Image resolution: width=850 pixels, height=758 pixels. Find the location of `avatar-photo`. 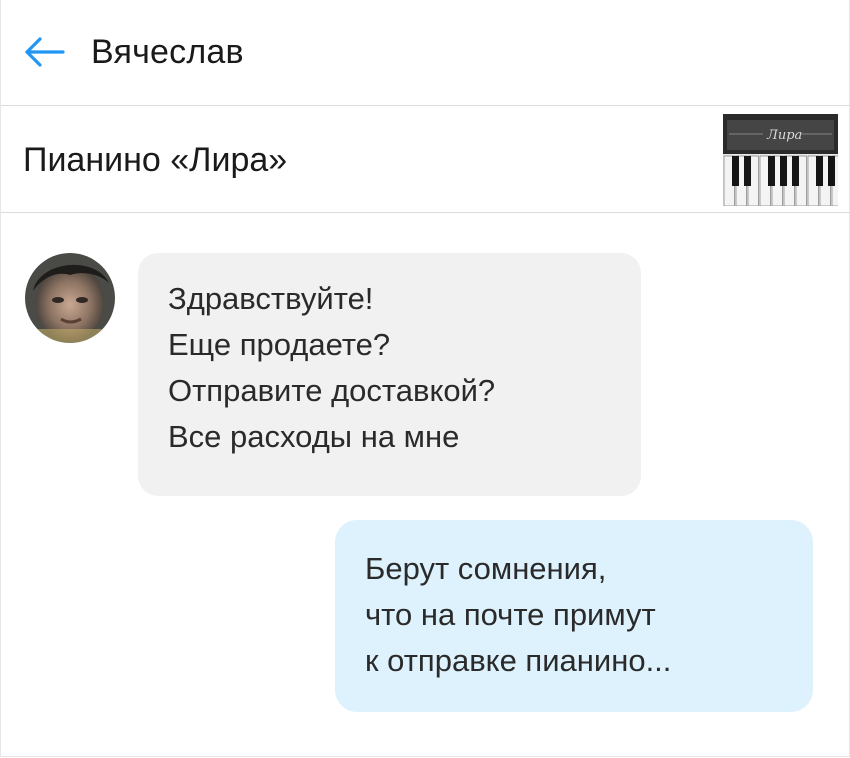

avatar-photo is located at coordinates (70, 298).